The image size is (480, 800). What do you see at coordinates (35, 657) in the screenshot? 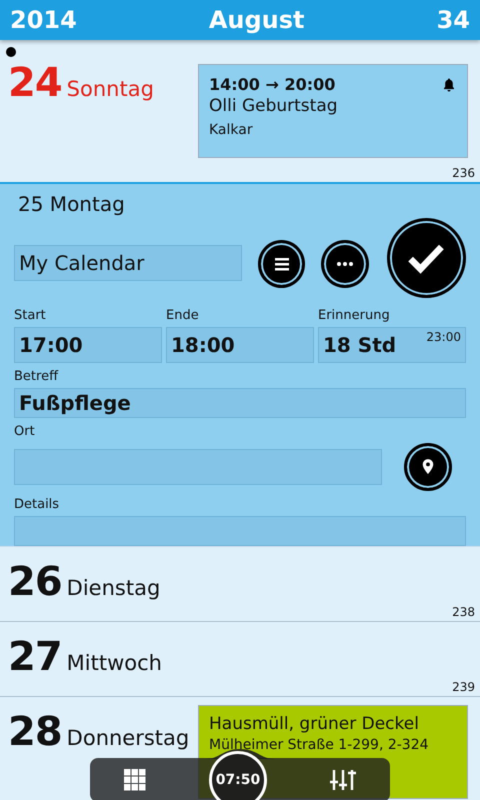
I see `day-number: 27` at bounding box center [35, 657].